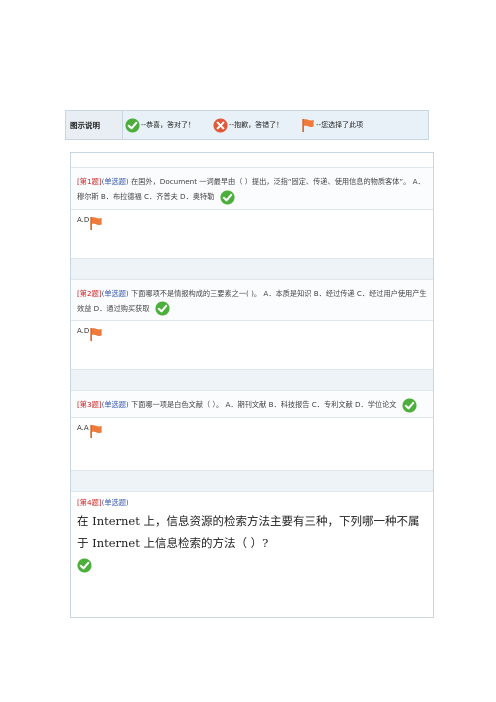  Describe the element at coordinates (83, 427) in the screenshot. I see `answer-text: A.A` at that location.